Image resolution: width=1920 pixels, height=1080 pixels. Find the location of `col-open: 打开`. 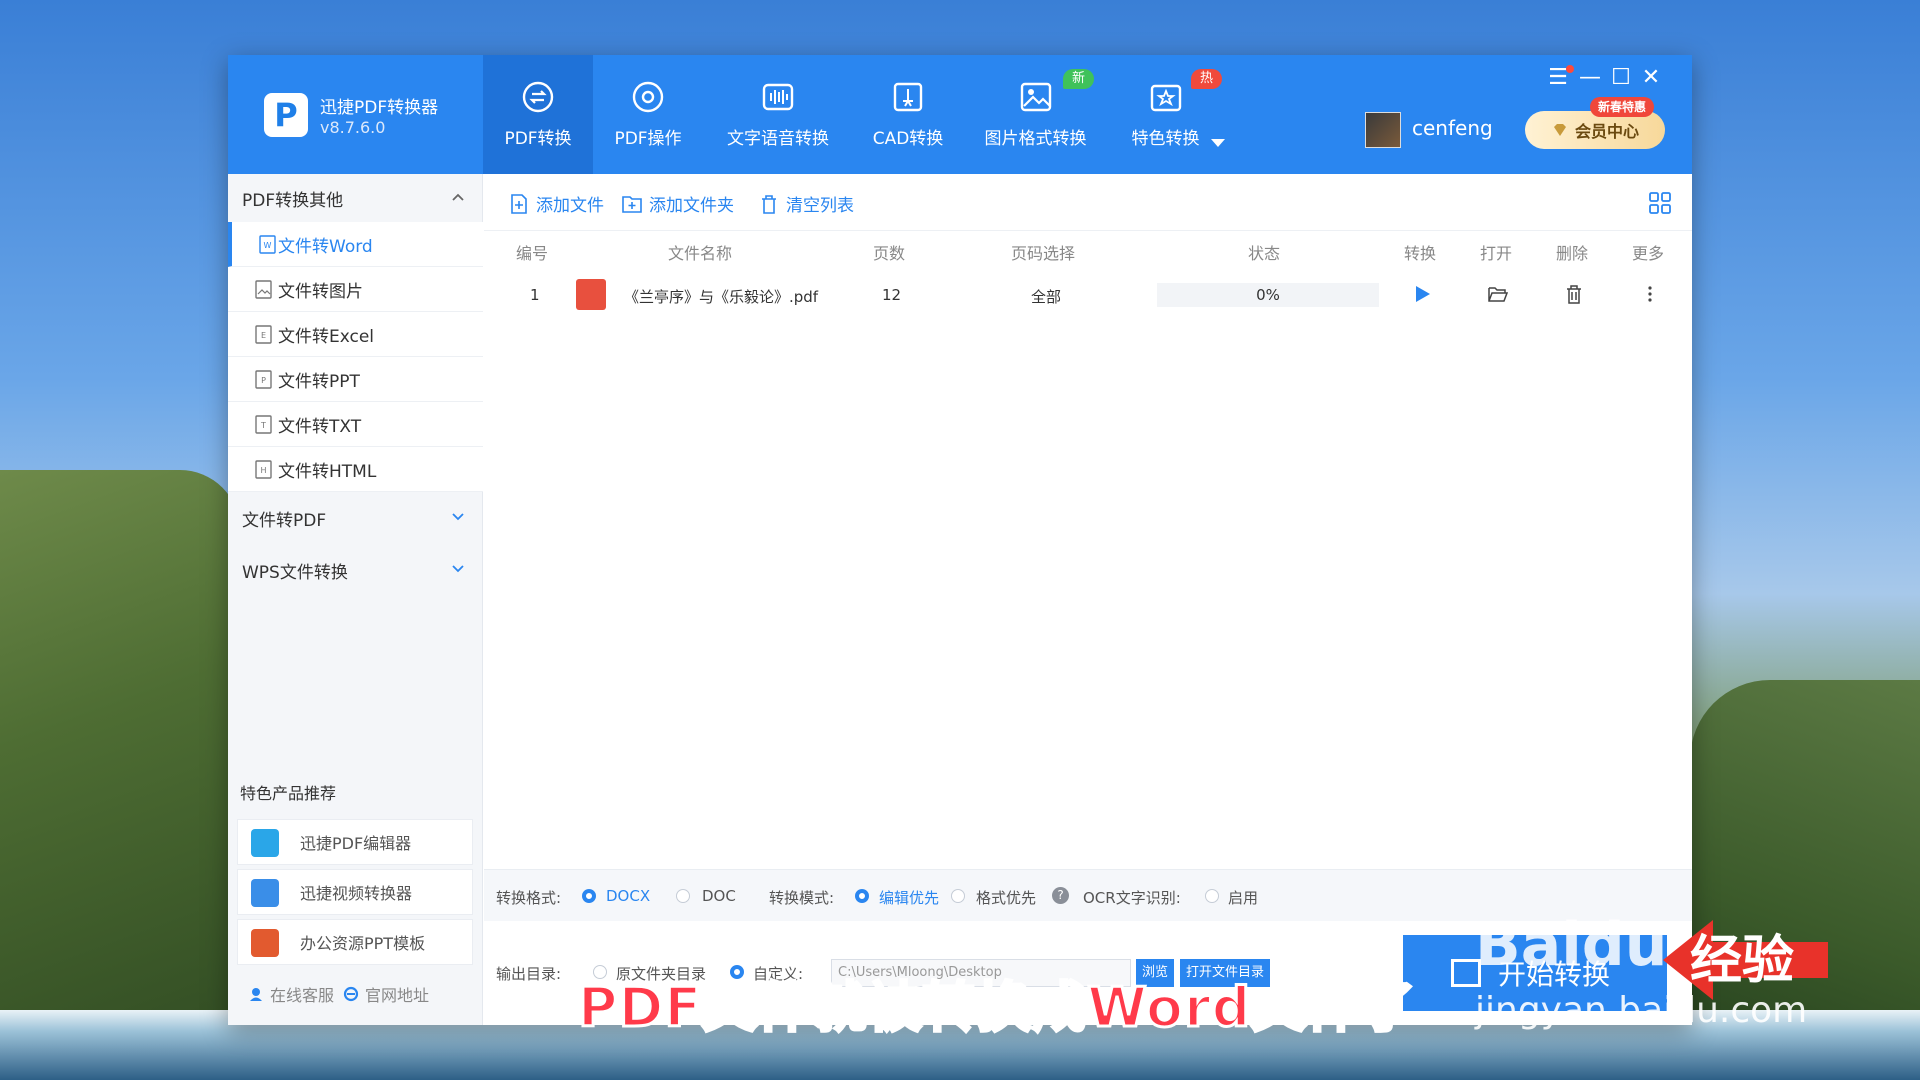

col-open: 打开 is located at coordinates (1496, 253).